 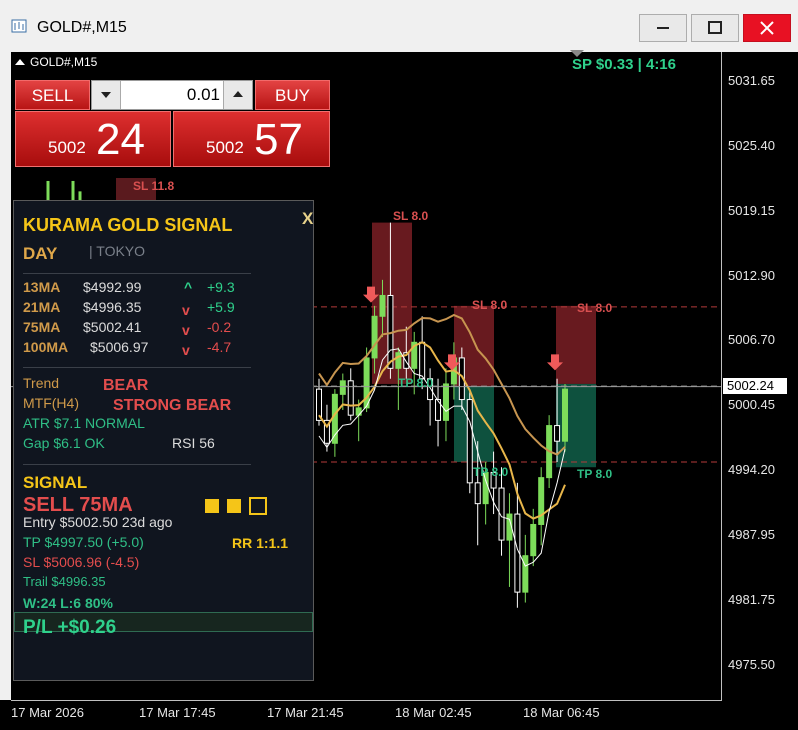 I want to click on session-name: | TOKYO, so click(x=117, y=251).